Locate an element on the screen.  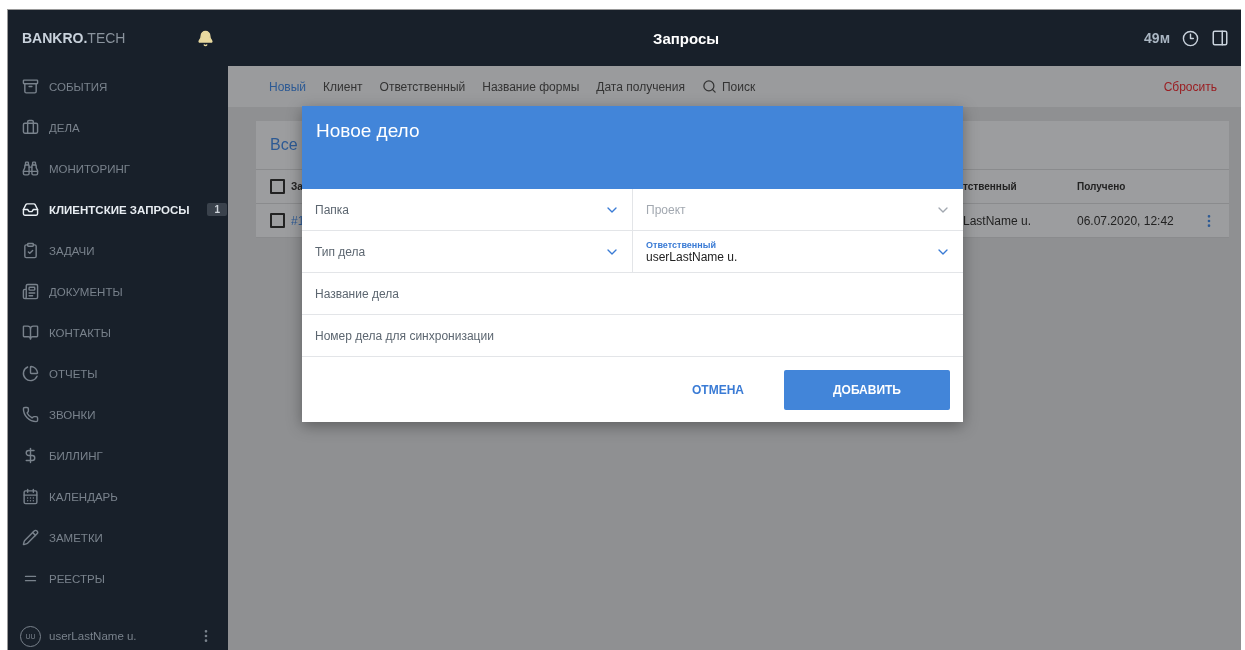
column-header: тственный is located at coordinates (990, 186).